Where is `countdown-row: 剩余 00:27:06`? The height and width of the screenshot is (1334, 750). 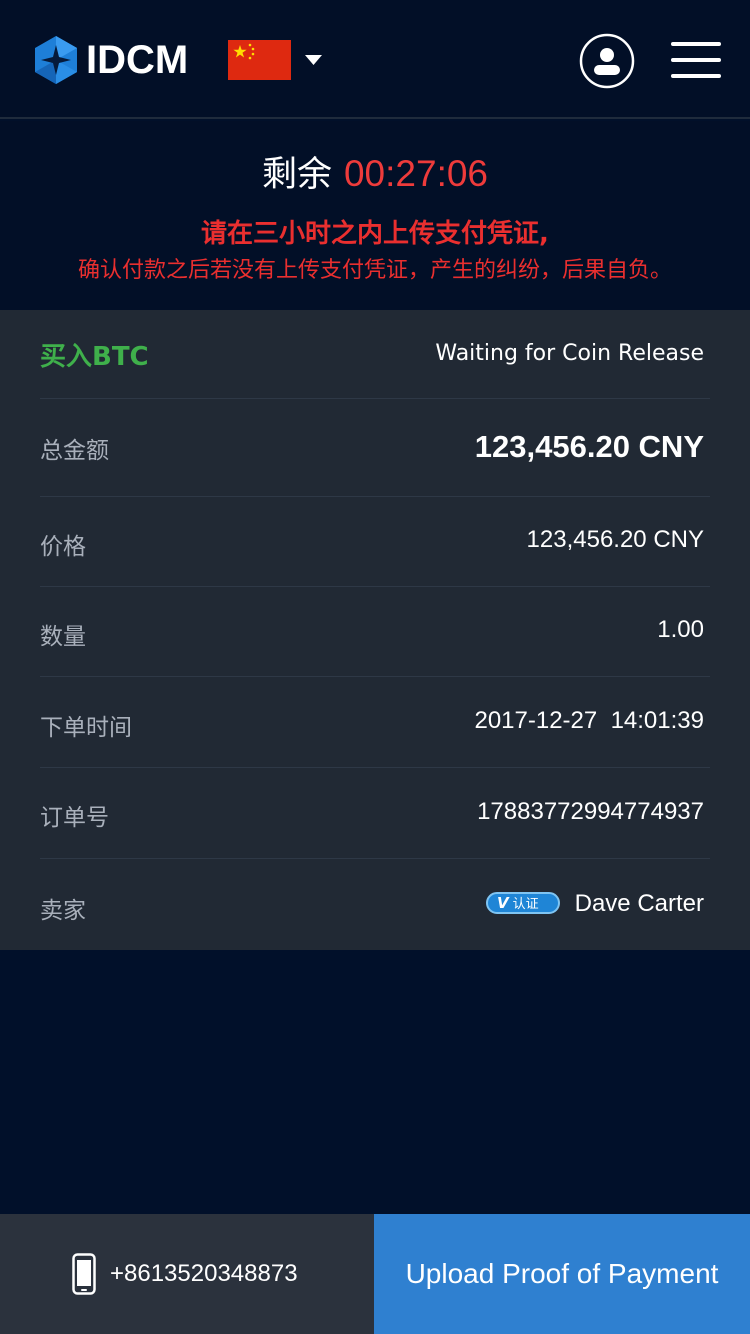
countdown-row: 剩余 00:27:06 is located at coordinates (375, 174).